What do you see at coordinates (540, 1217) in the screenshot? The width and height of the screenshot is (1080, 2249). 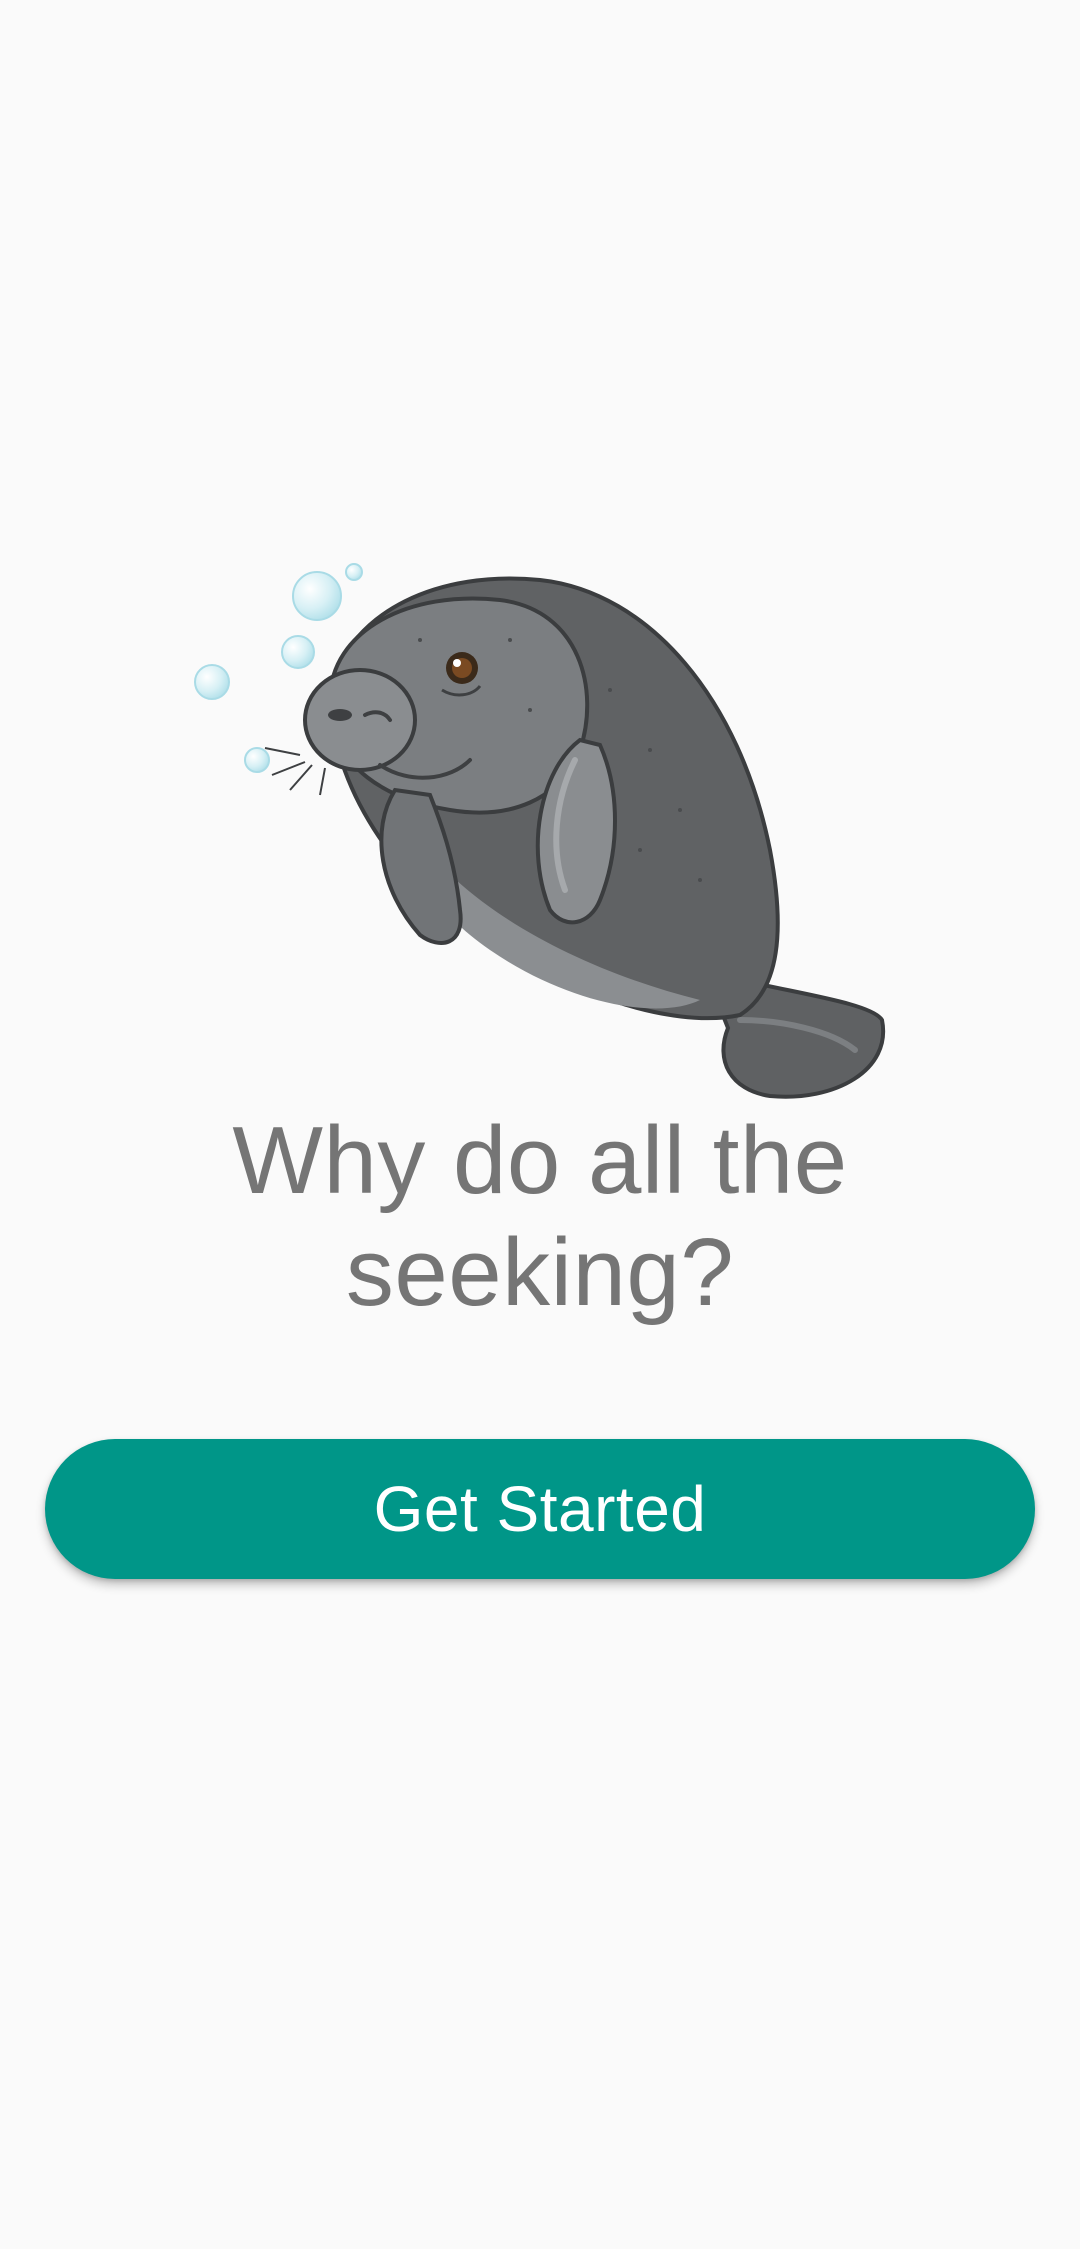 I see `onboarding-headline: Why do all the seeking?` at bounding box center [540, 1217].